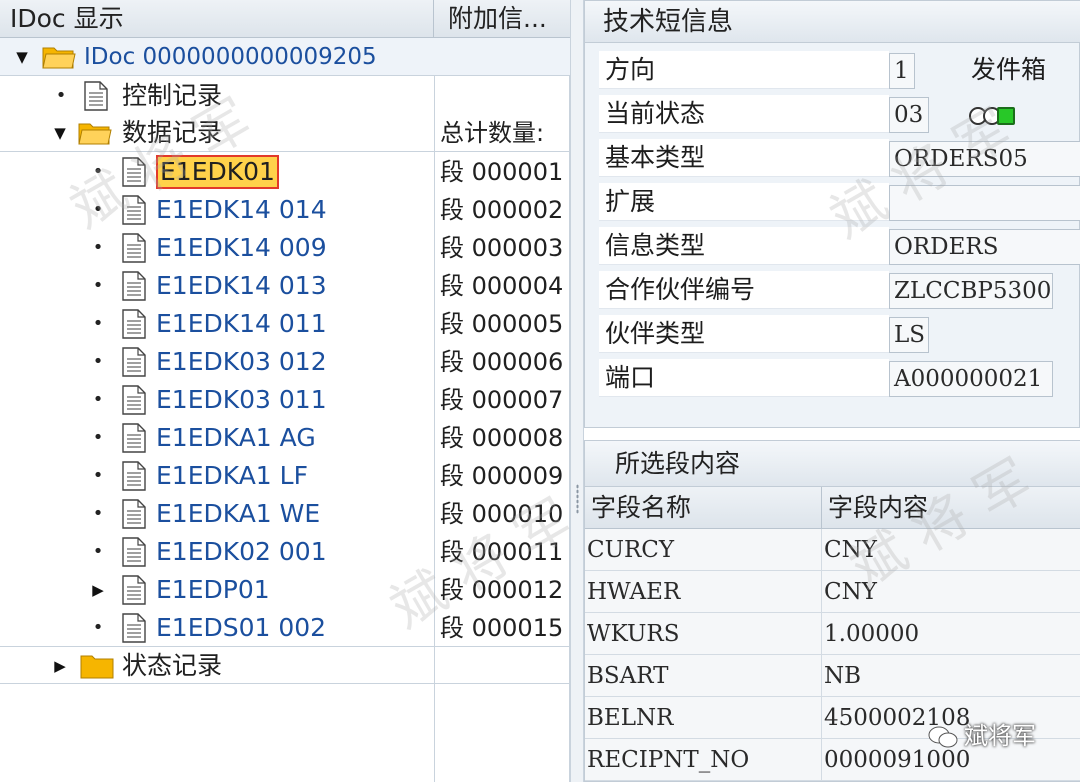 The width and height of the screenshot is (1080, 782). I want to click on field-name-cell: RECIPNT_NO, so click(703, 760).